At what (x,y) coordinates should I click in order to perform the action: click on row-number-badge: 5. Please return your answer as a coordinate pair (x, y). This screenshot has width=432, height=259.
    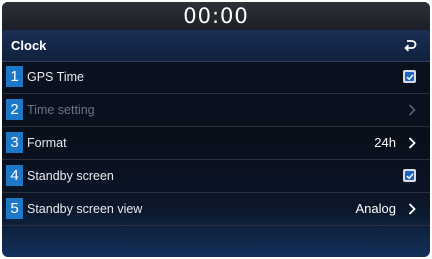
    Looking at the image, I should click on (14, 208).